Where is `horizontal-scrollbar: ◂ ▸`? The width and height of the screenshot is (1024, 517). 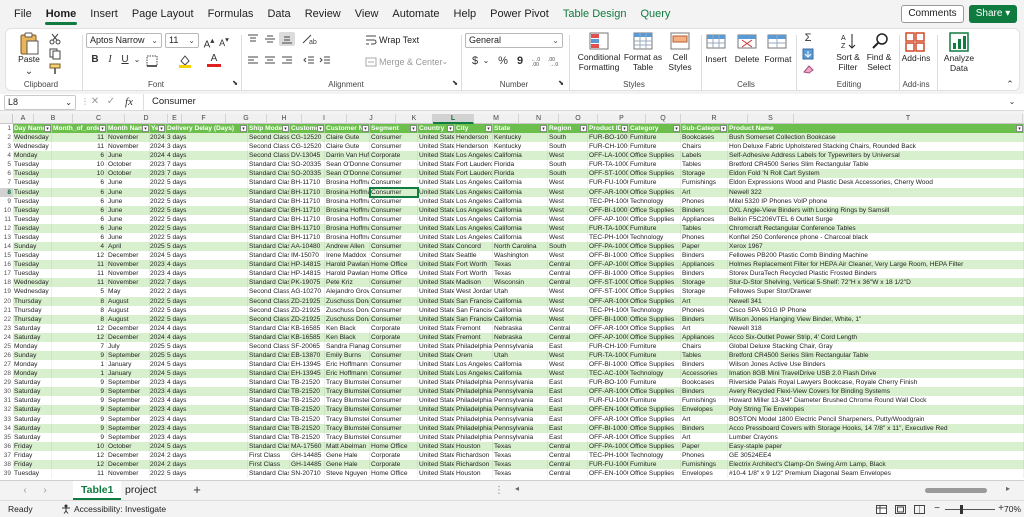
horizontal-scrollbar: ◂ ▸ is located at coordinates (762, 490).